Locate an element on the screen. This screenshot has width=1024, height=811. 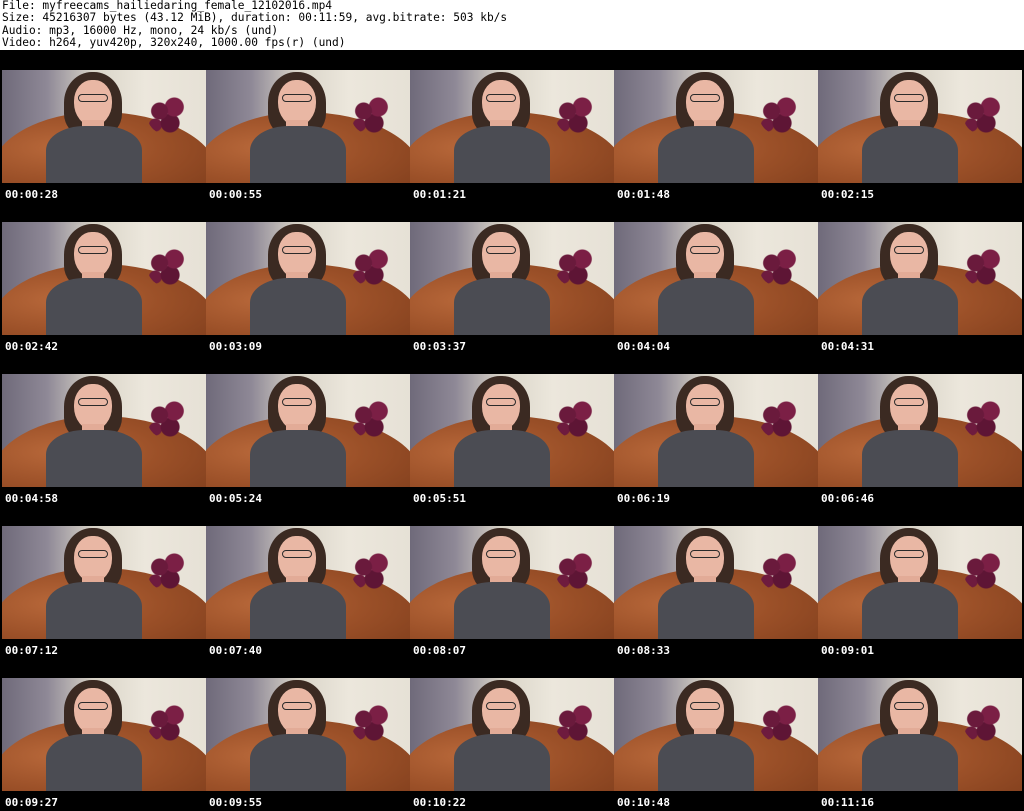
frame-timestamp: 00:07:40 is located at coordinates (235, 650).